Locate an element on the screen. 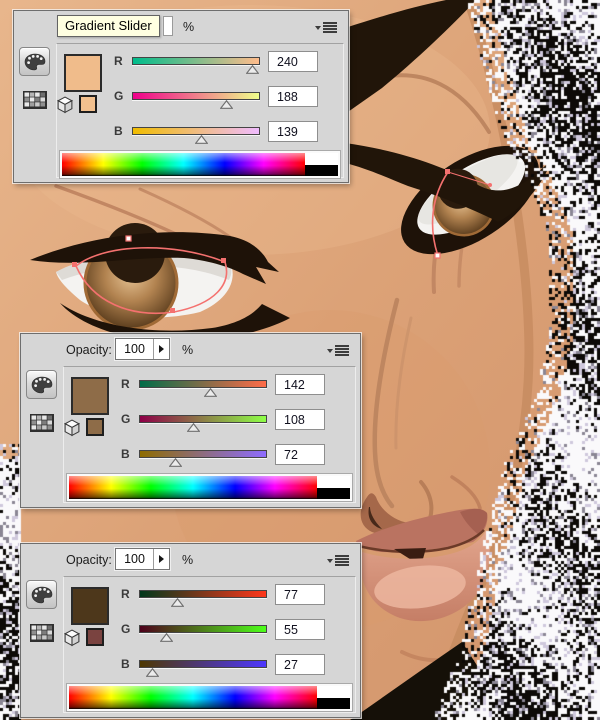  opacity-input-edge is located at coordinates (168, 26).